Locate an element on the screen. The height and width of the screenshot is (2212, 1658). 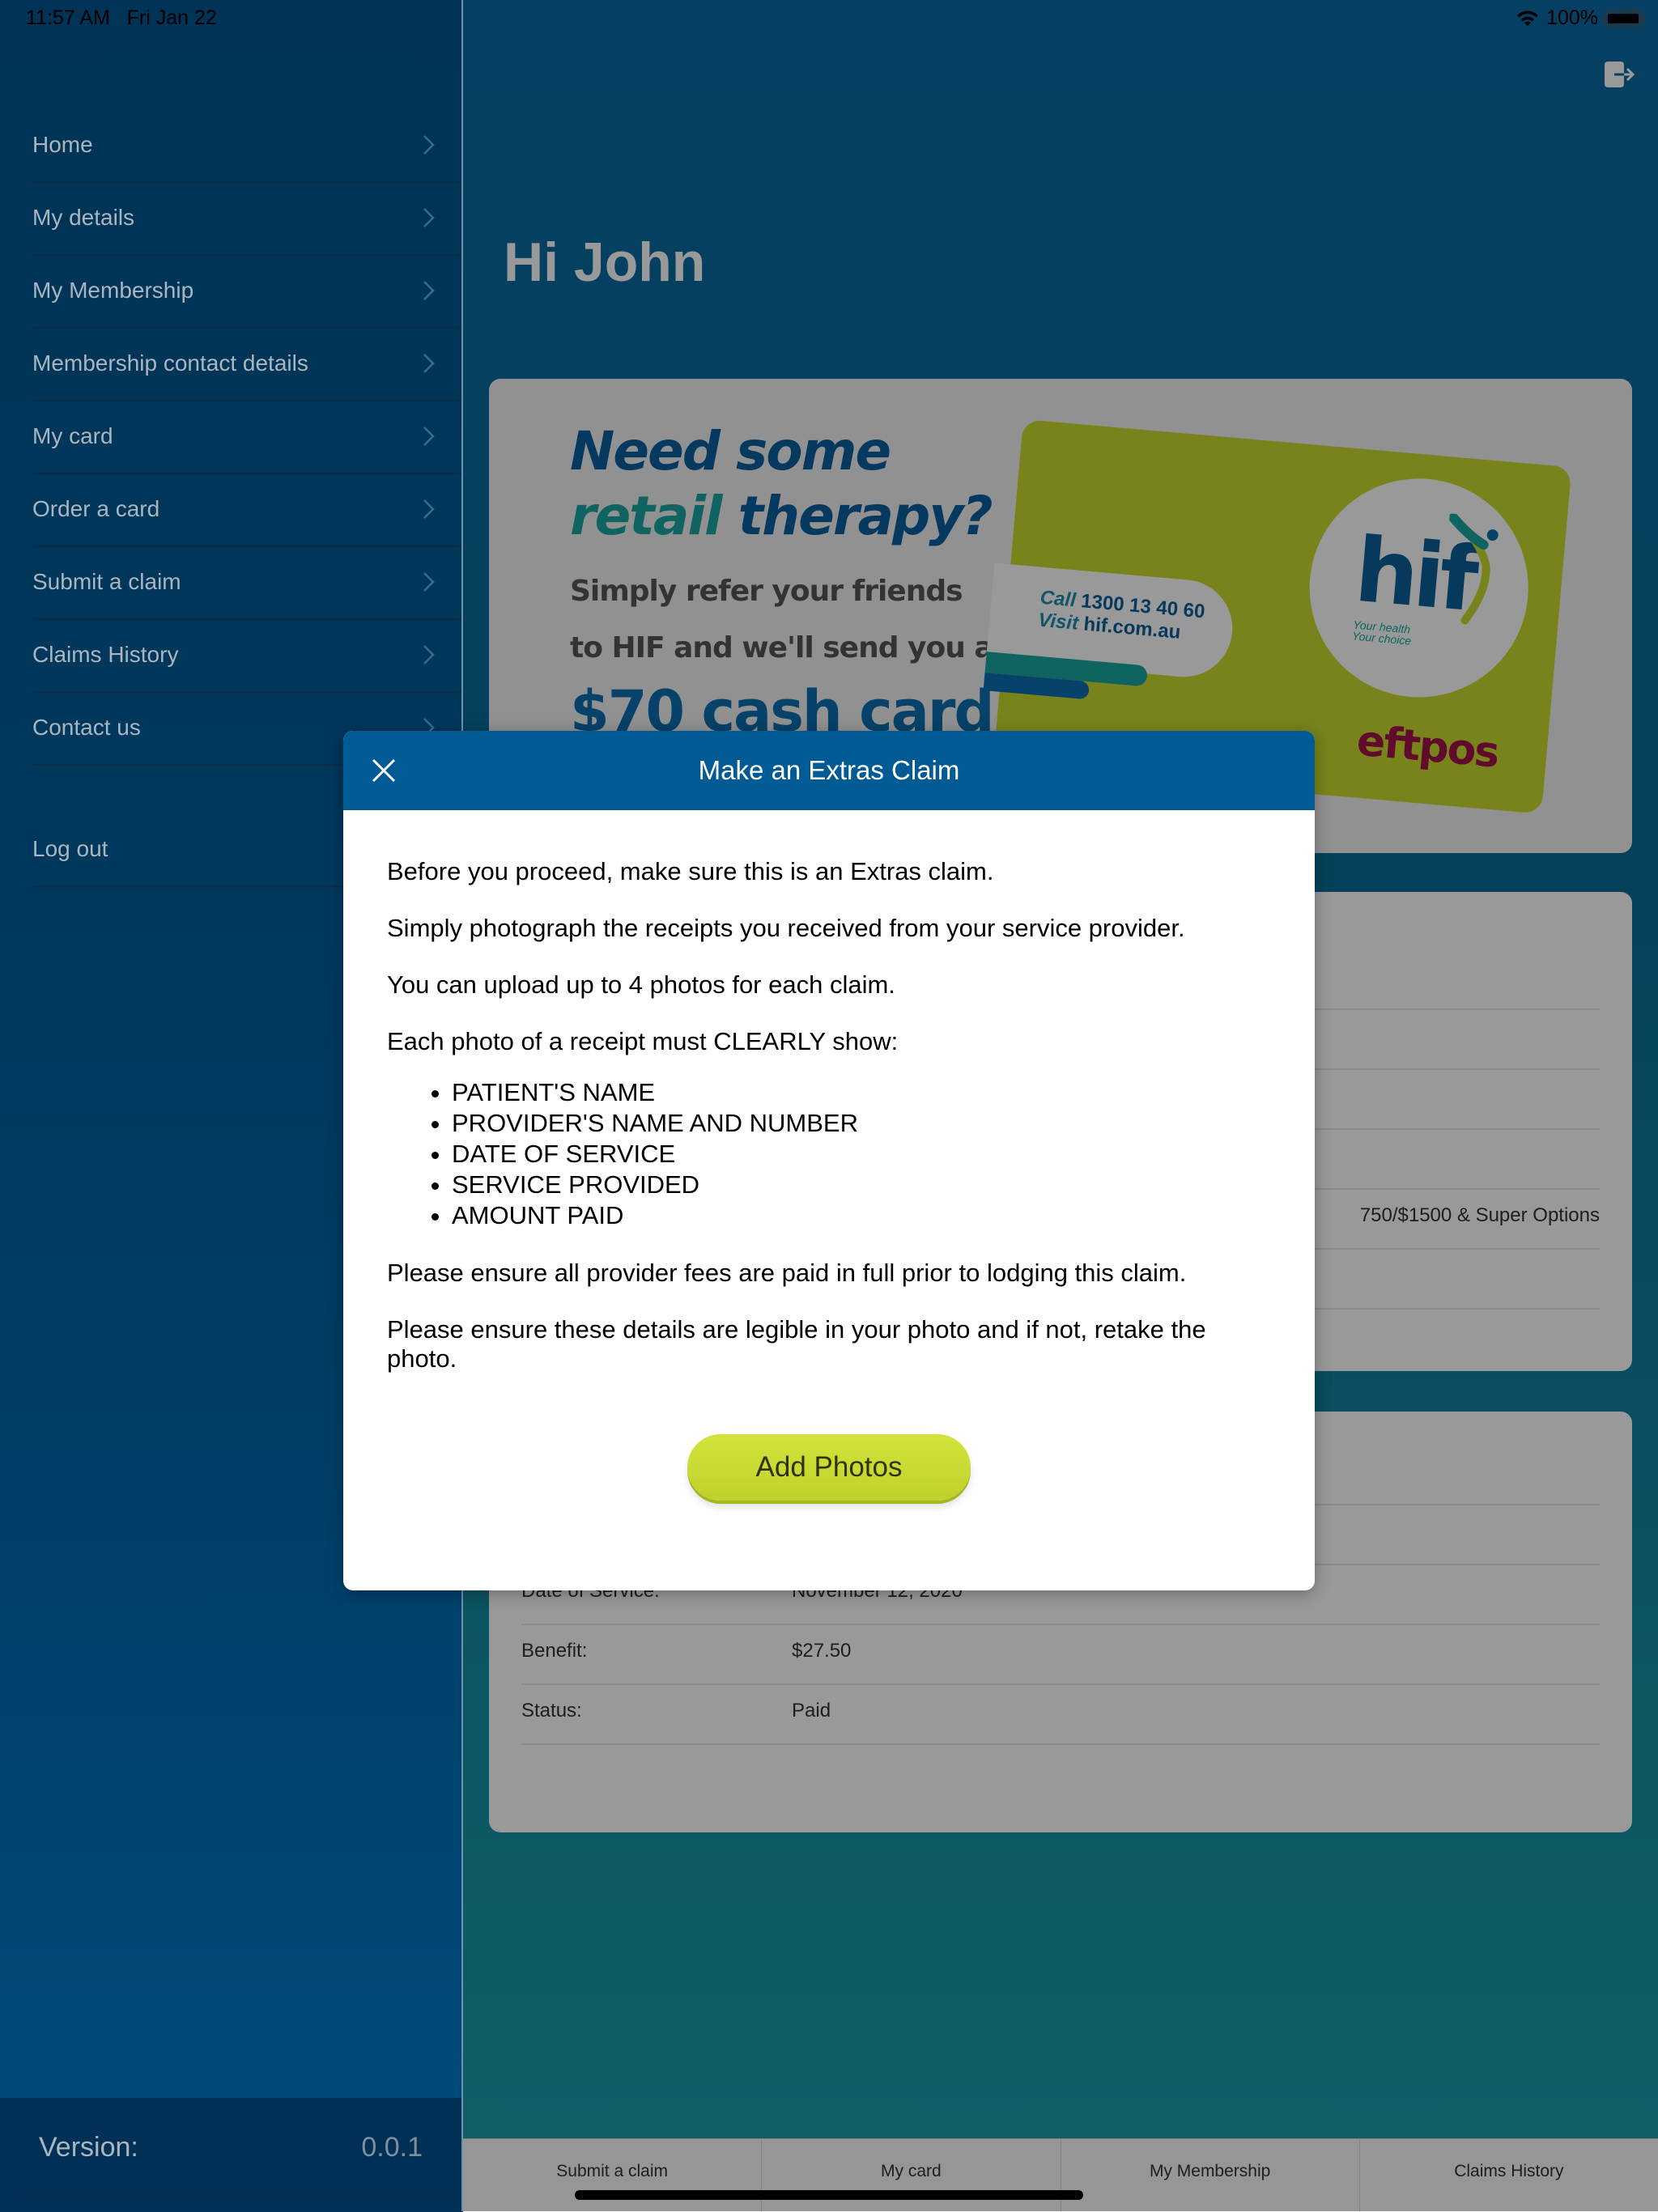
sidebar-item-label: Submit a claim is located at coordinates (106, 581).